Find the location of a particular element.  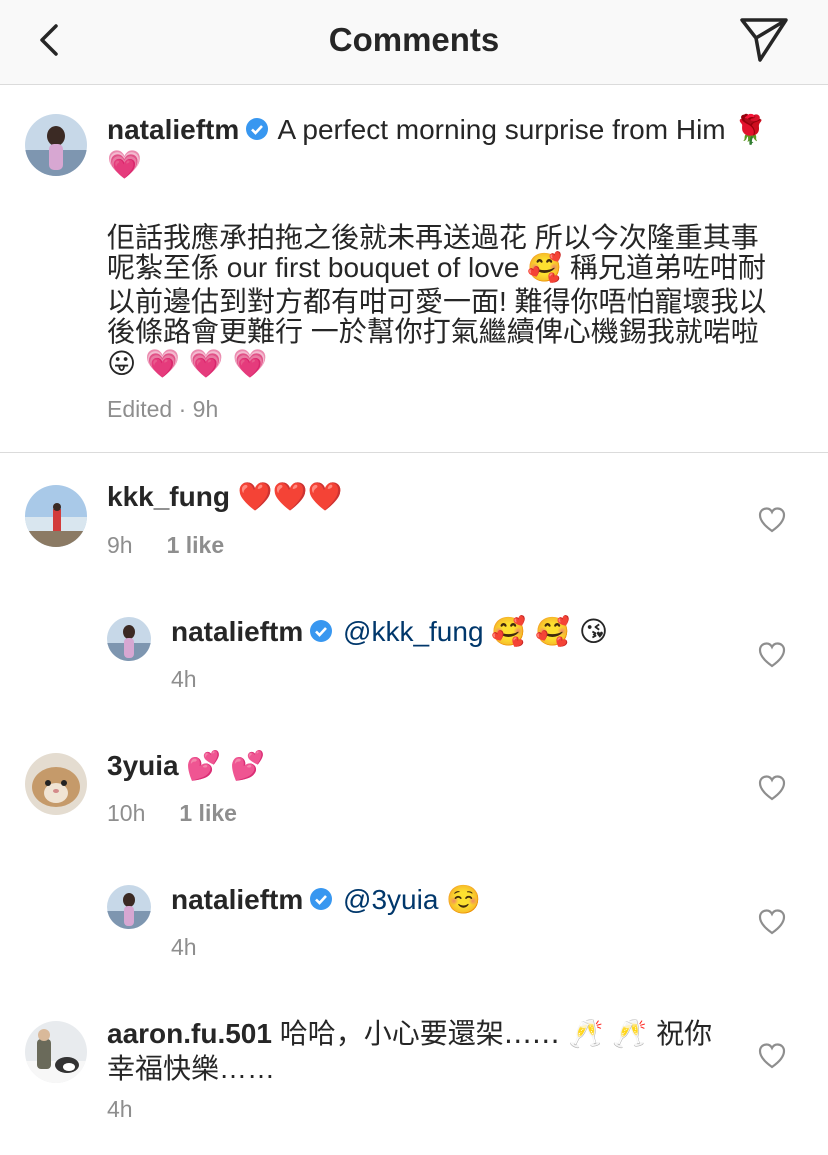

comment-text: 3yuia 💕 💕 is located at coordinates (186, 766).